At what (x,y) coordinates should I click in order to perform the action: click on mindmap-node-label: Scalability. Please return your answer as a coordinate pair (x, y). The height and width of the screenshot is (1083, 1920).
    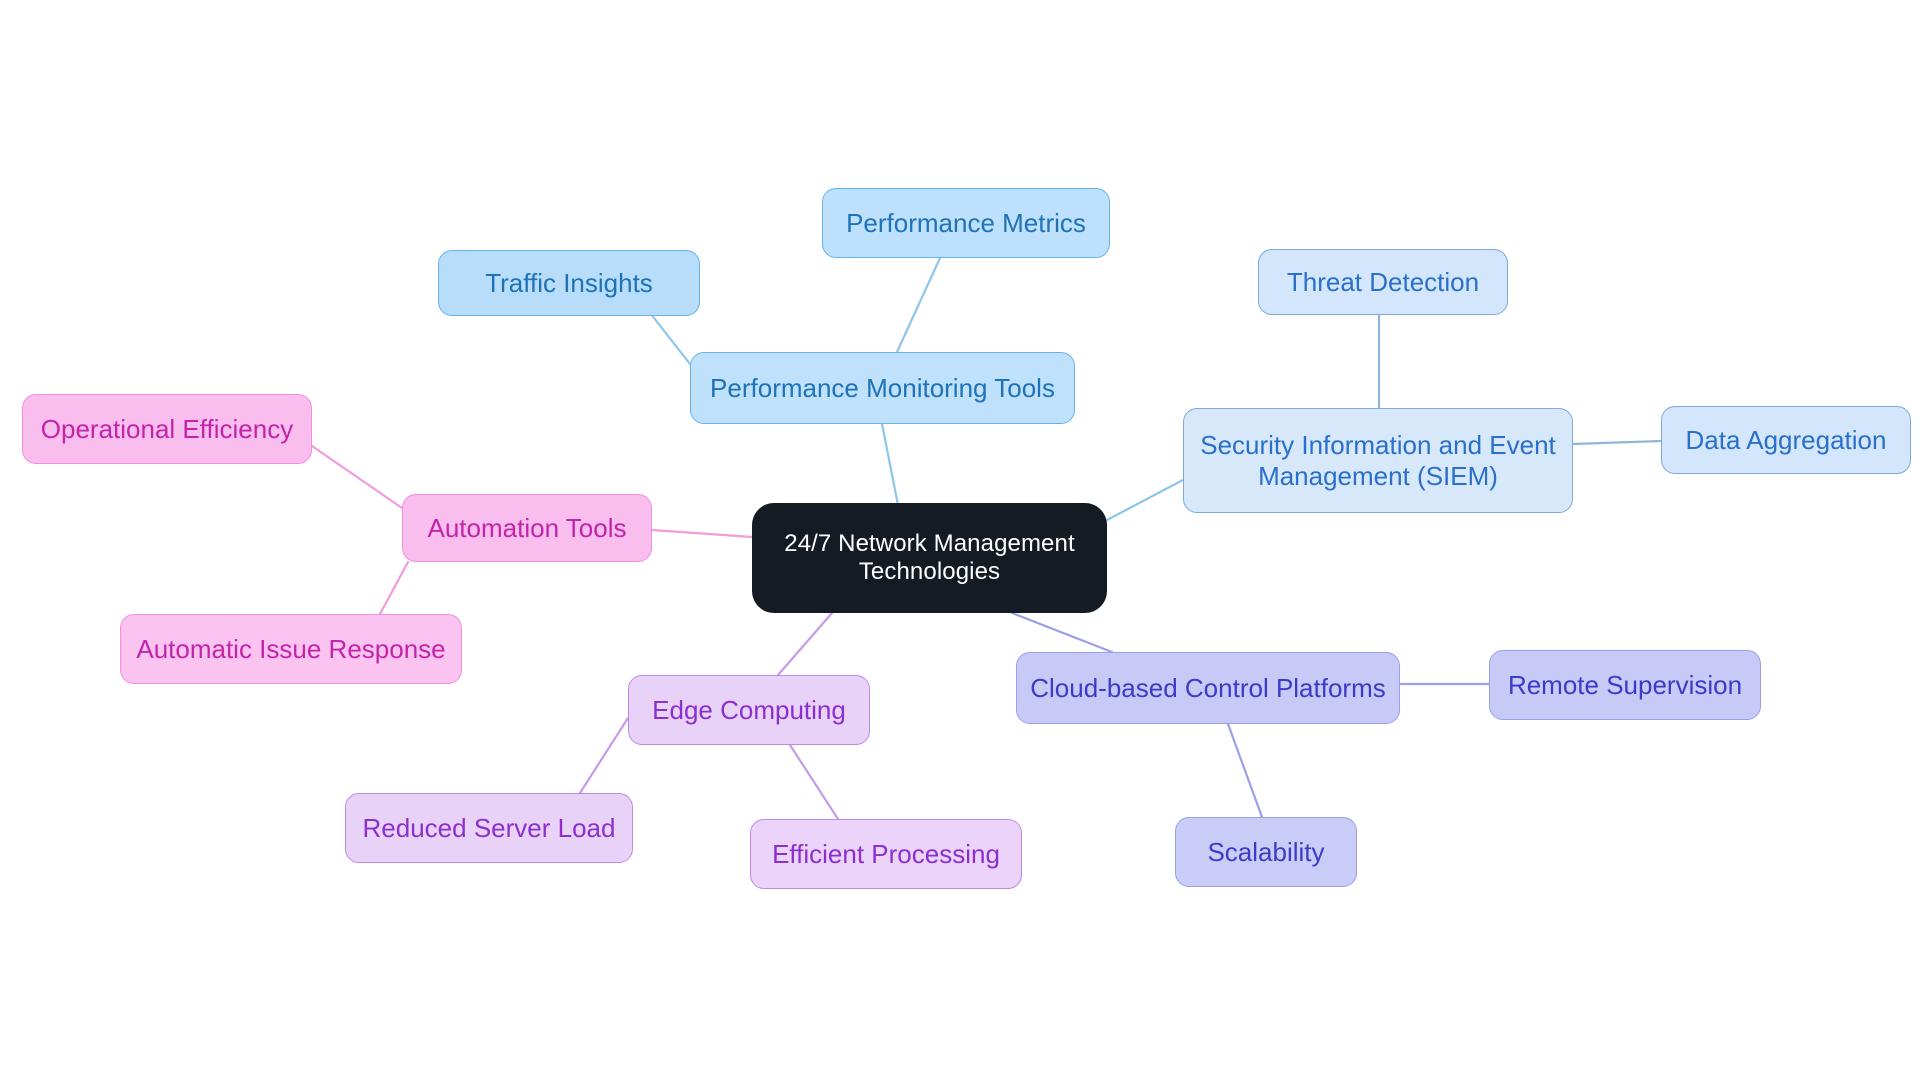
    Looking at the image, I should click on (1266, 851).